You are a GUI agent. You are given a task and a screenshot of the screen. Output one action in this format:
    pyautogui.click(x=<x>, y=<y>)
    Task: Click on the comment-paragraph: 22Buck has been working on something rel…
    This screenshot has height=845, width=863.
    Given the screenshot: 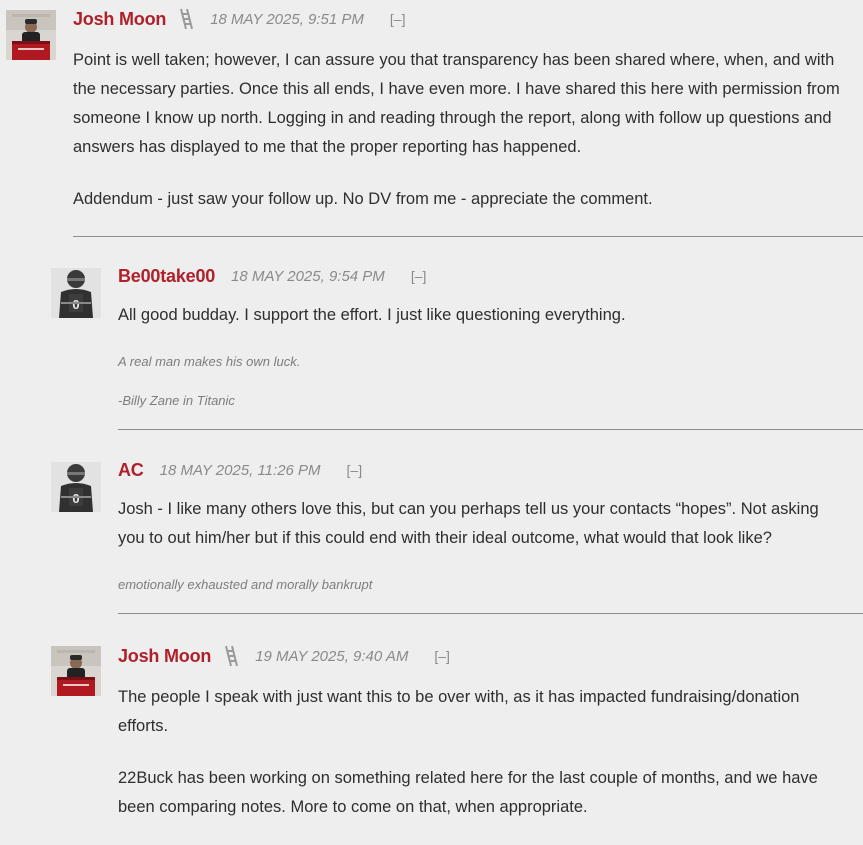 What is the action you would take?
    pyautogui.click(x=468, y=792)
    